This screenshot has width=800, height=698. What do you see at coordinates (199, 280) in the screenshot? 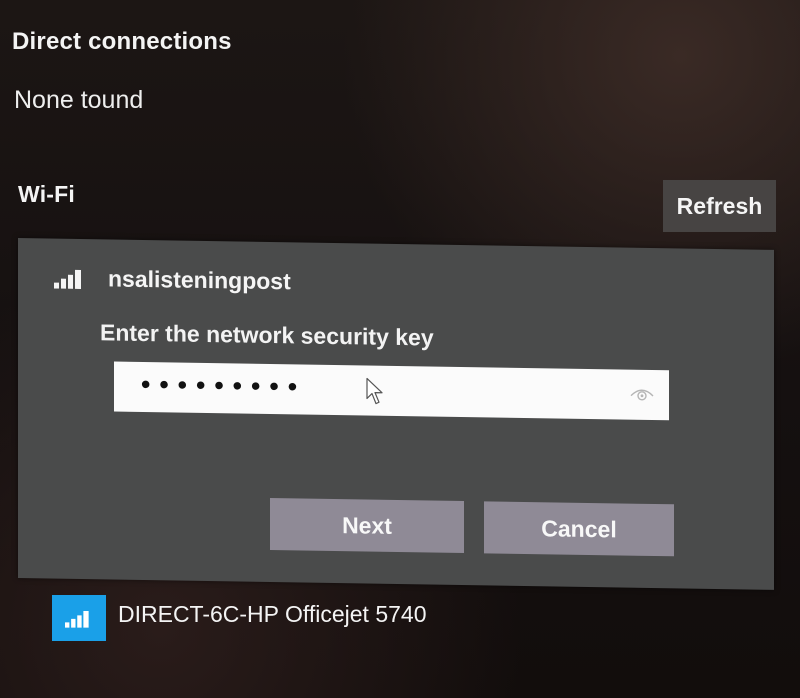
I see `network-name: nsalisteningpost` at bounding box center [199, 280].